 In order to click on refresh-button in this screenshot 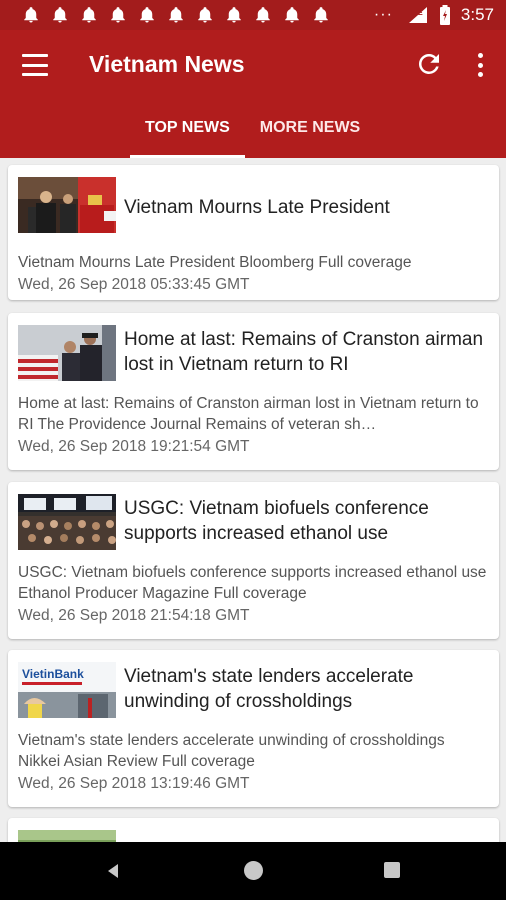, I will do `click(429, 64)`.